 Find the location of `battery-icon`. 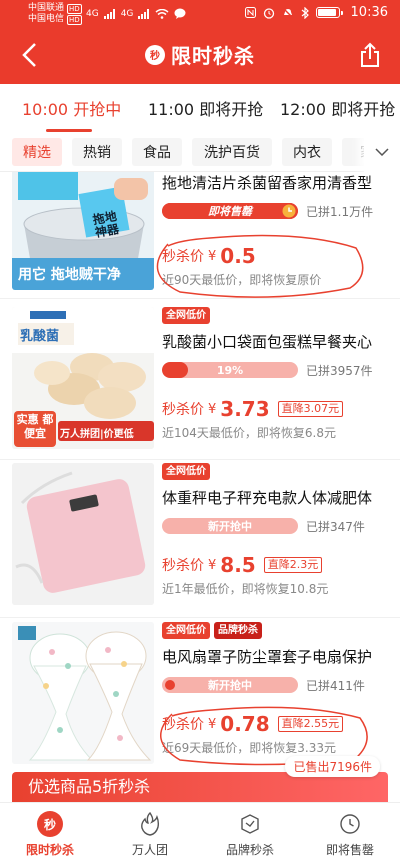

battery-icon is located at coordinates (329, 12).